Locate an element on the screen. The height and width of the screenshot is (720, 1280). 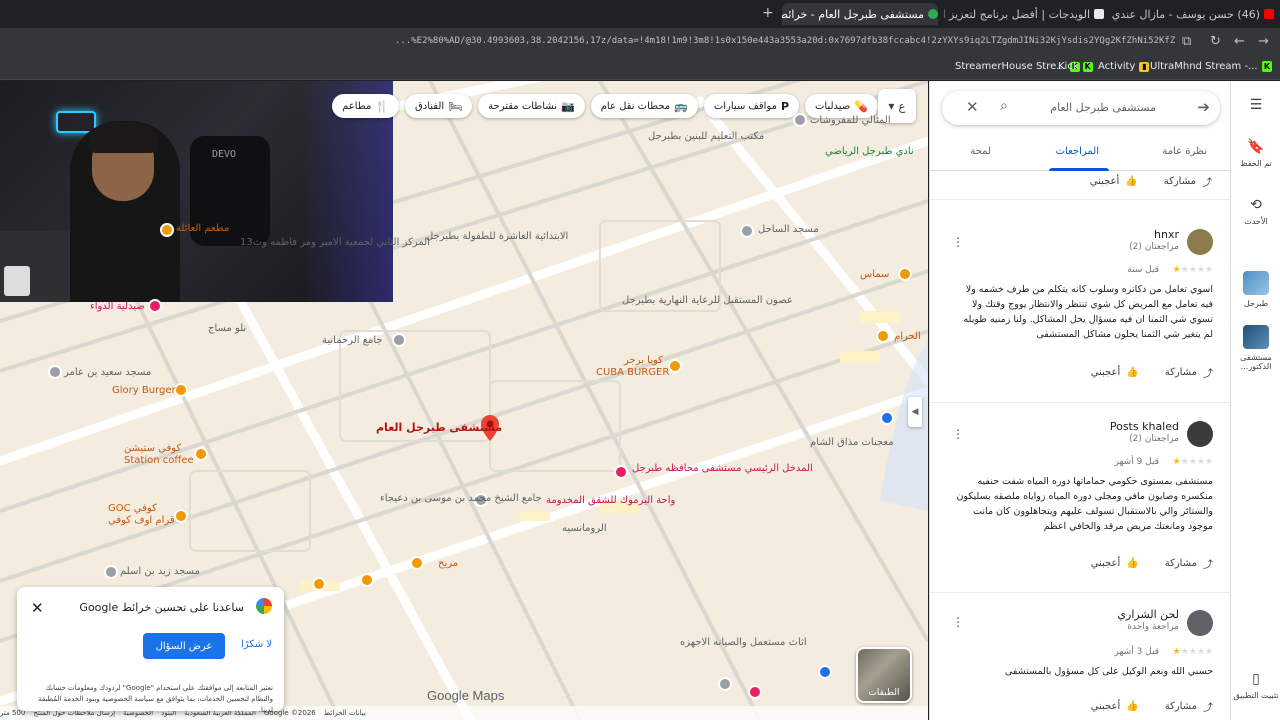
place-label: مكتب التعليم للبنين بطبرجل is located at coordinates (706, 136).